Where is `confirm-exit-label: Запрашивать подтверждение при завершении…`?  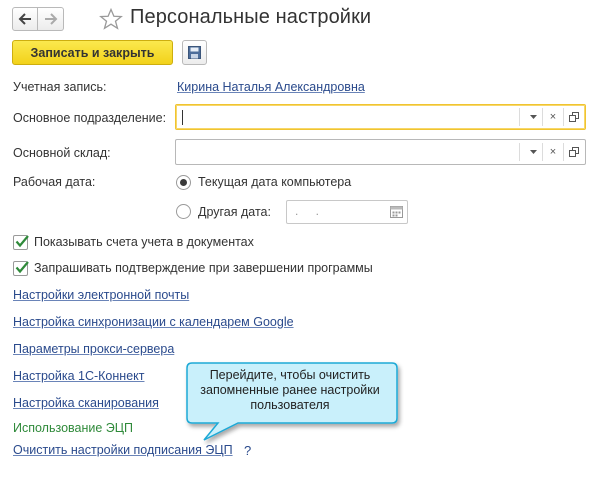 confirm-exit-label: Запрашивать подтверждение при завершении… is located at coordinates (203, 268).